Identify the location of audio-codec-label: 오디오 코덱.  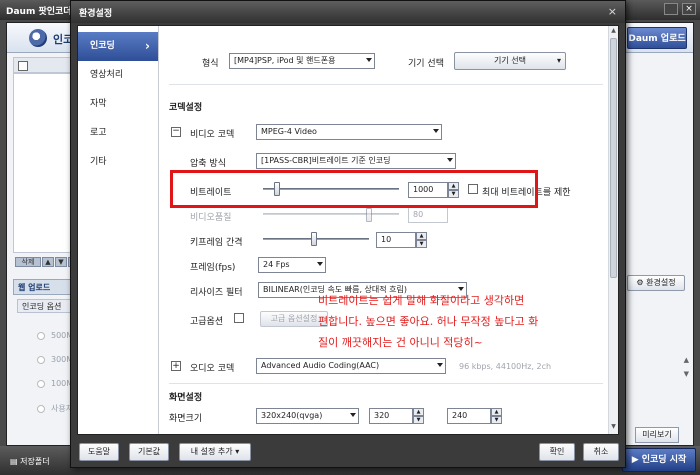
(212, 369).